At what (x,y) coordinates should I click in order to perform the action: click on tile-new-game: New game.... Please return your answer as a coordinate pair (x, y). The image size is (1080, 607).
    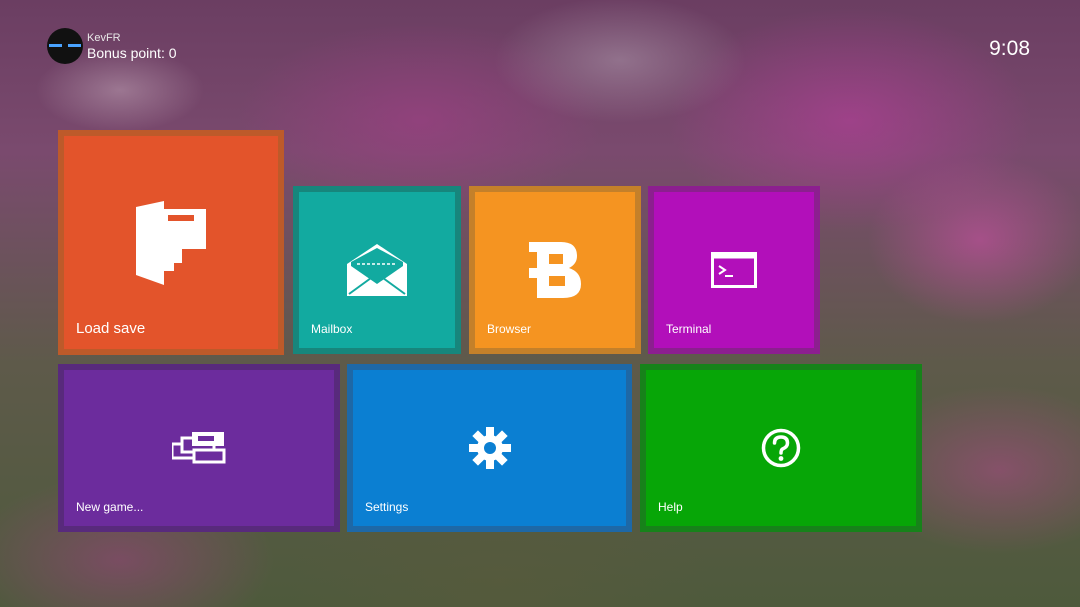
    Looking at the image, I should click on (199, 448).